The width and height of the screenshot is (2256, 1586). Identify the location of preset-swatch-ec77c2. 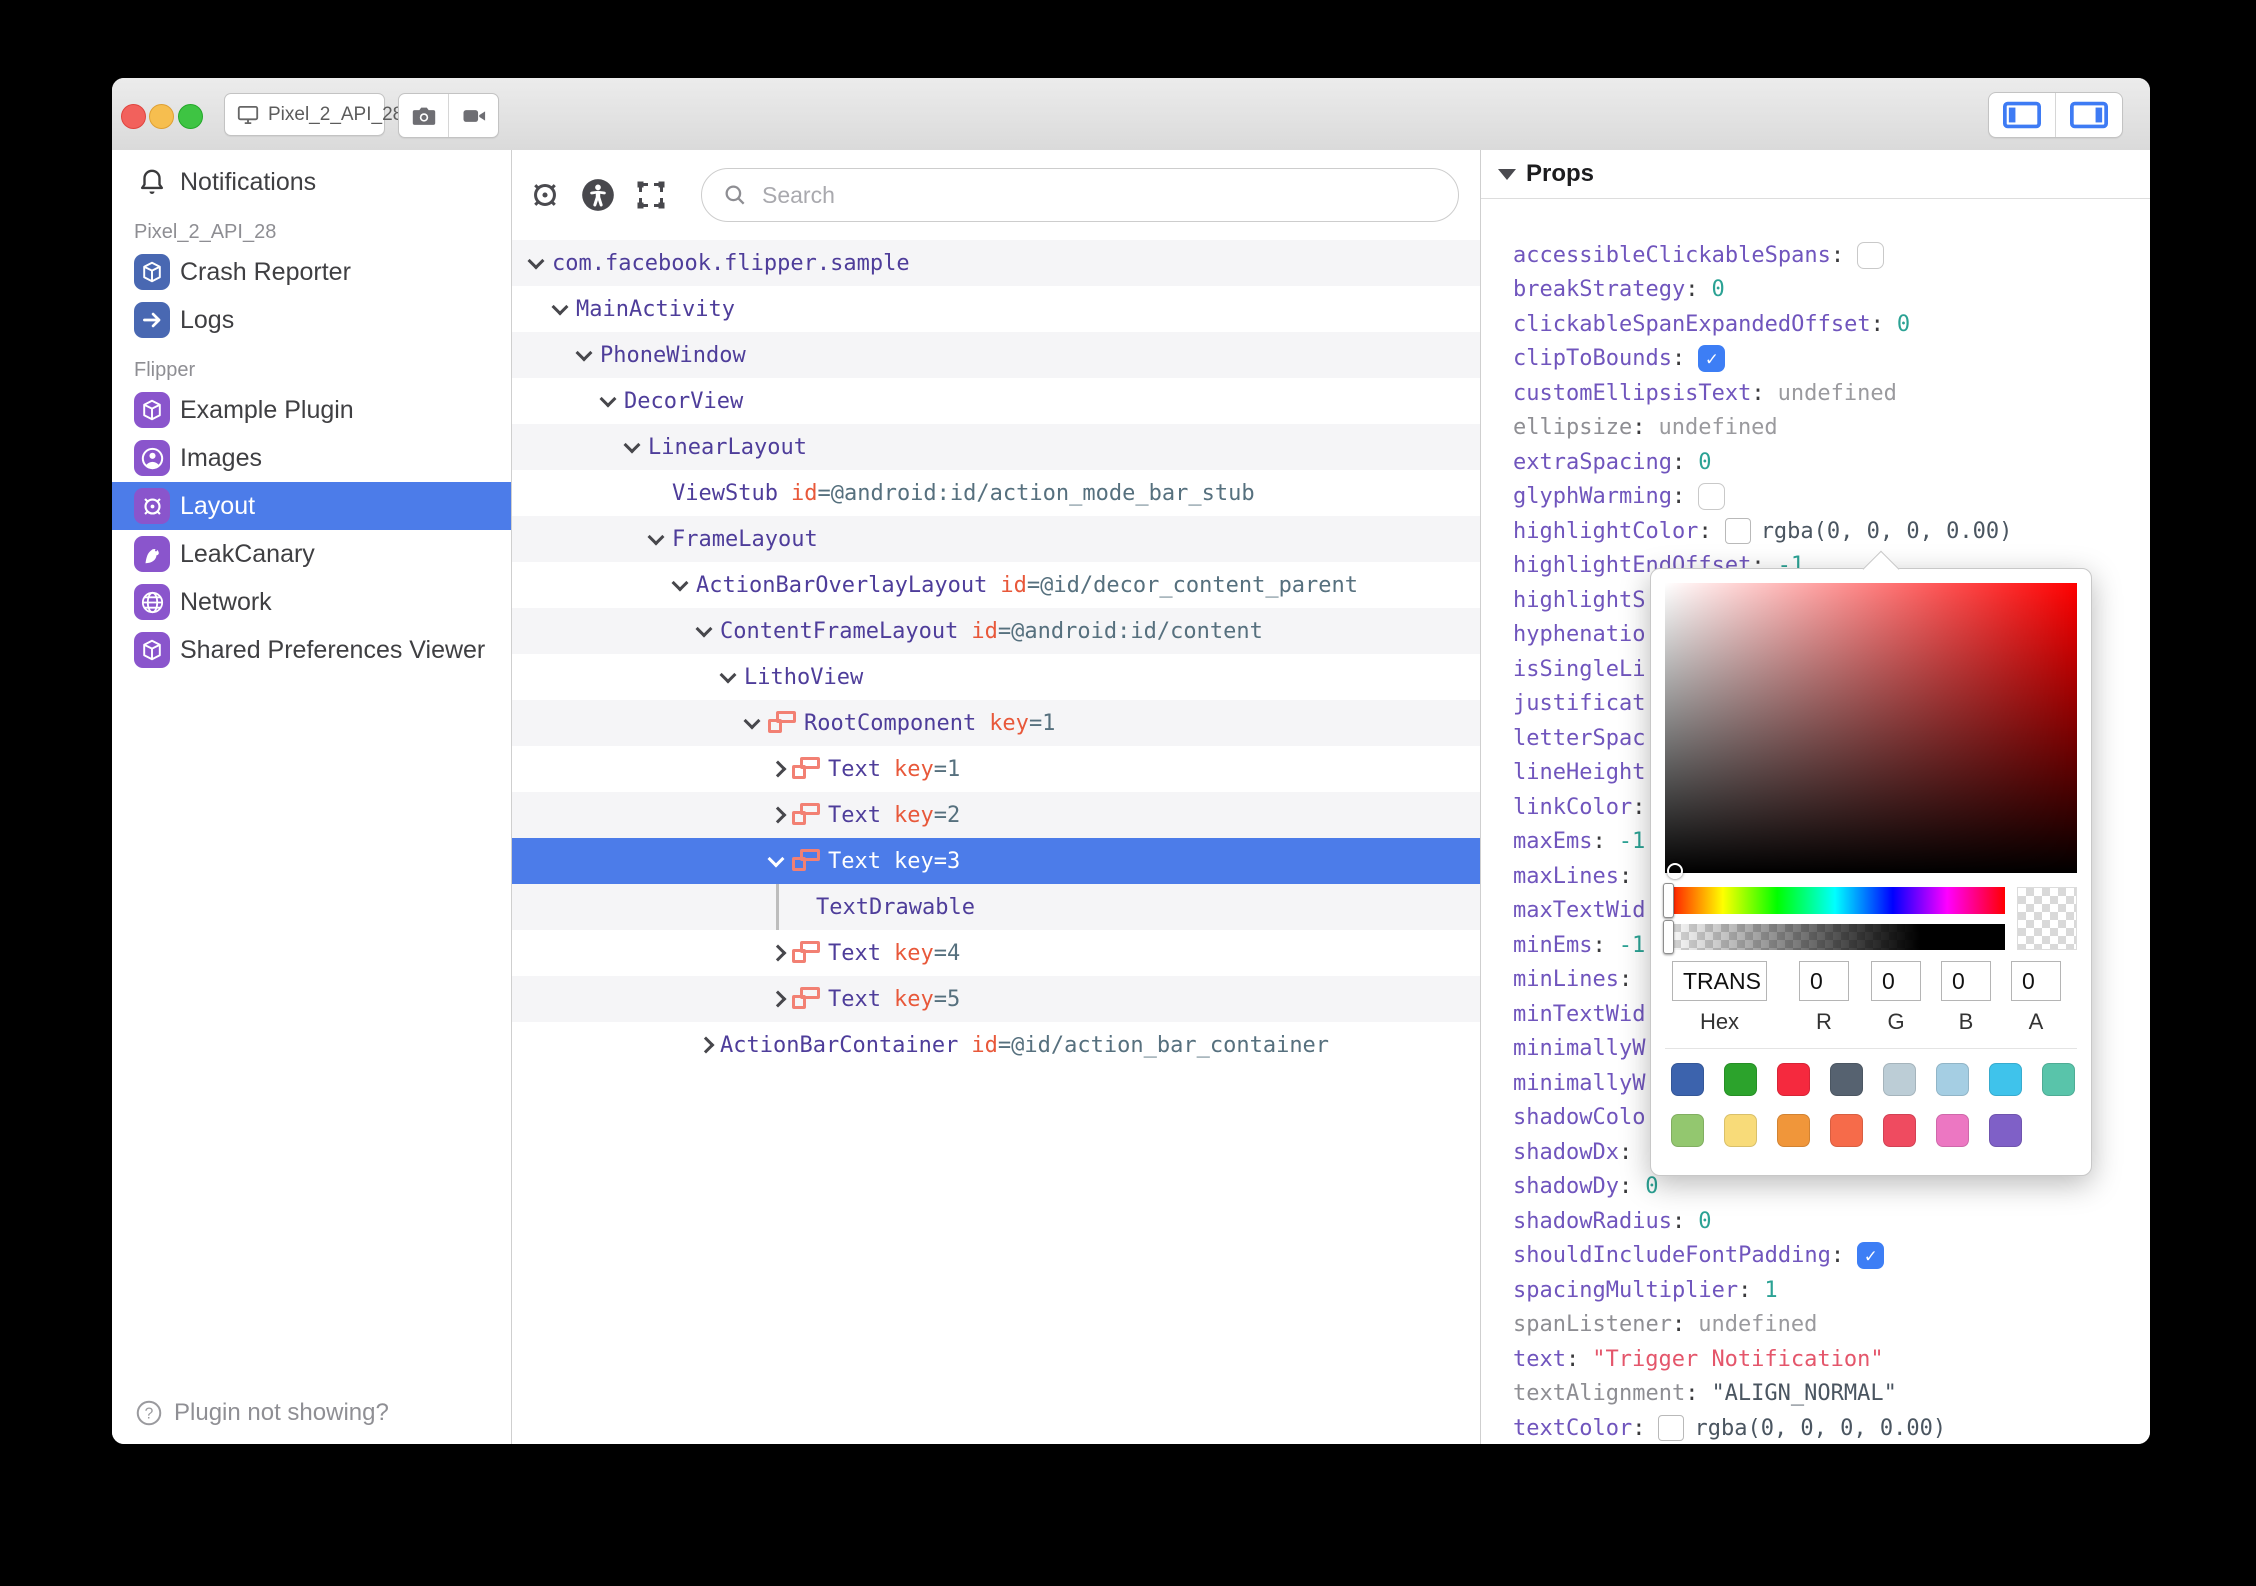
(1952, 1130).